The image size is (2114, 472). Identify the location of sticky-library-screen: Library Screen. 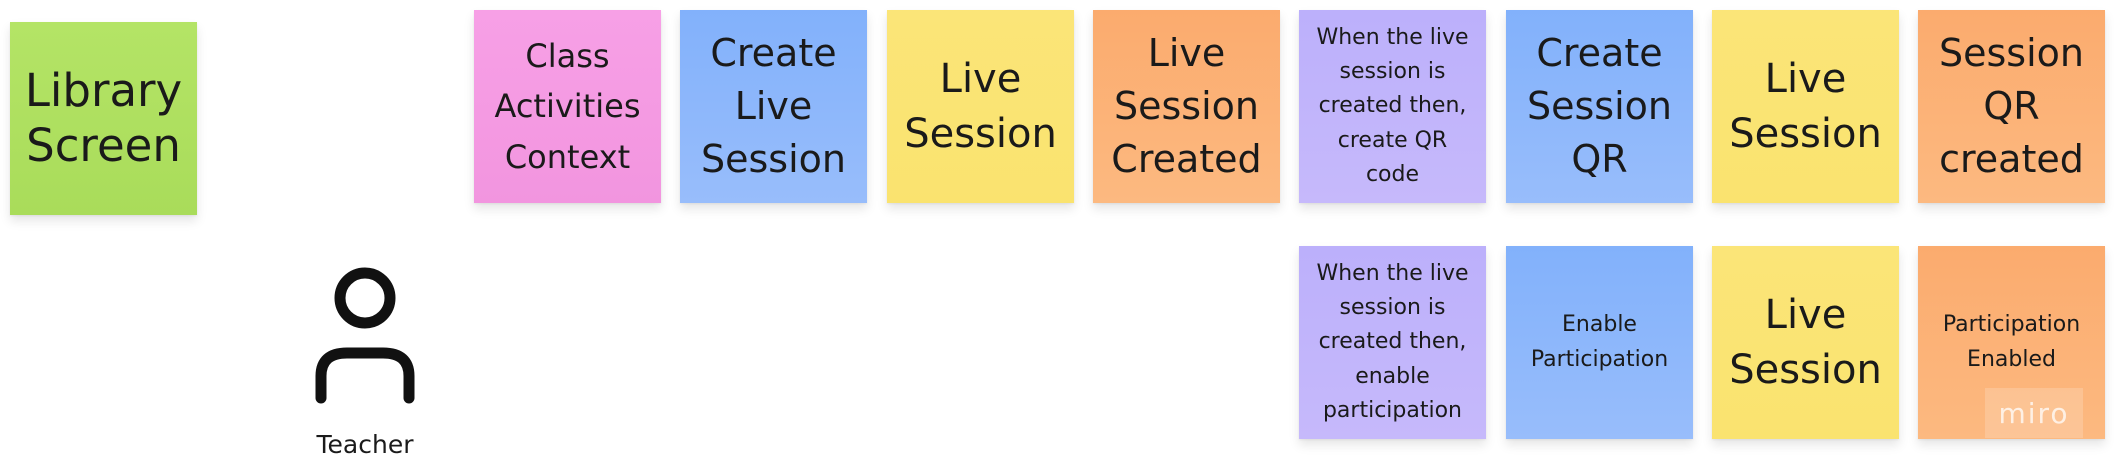
(103, 118).